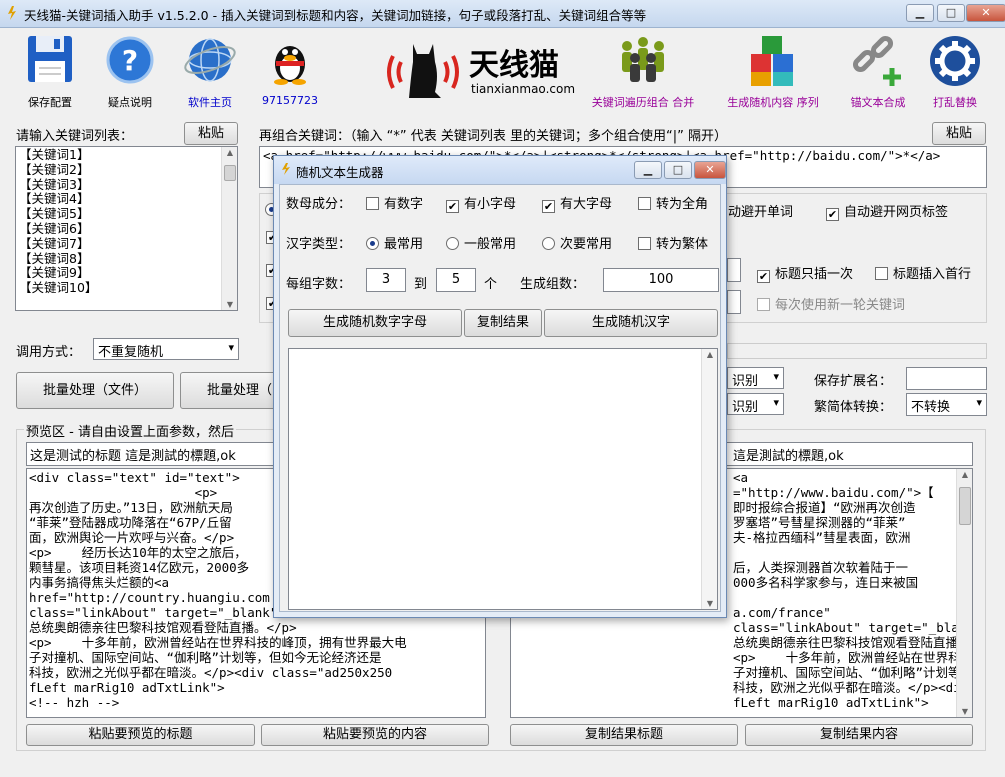 The height and width of the screenshot is (777, 1005). I want to click on save-config-label: 保存配置, so click(50, 102).